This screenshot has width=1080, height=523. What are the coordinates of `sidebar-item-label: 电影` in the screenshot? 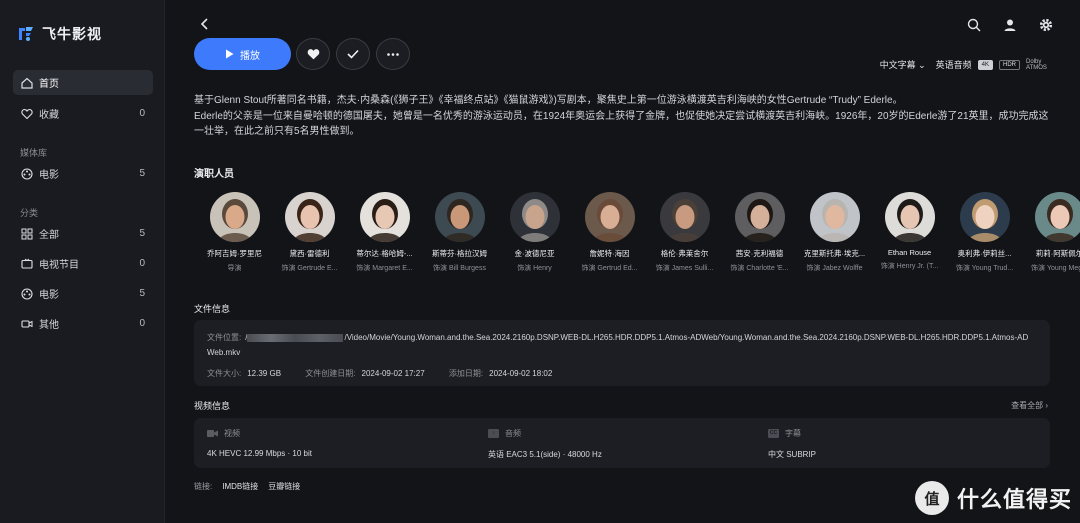 It's located at (49, 175).